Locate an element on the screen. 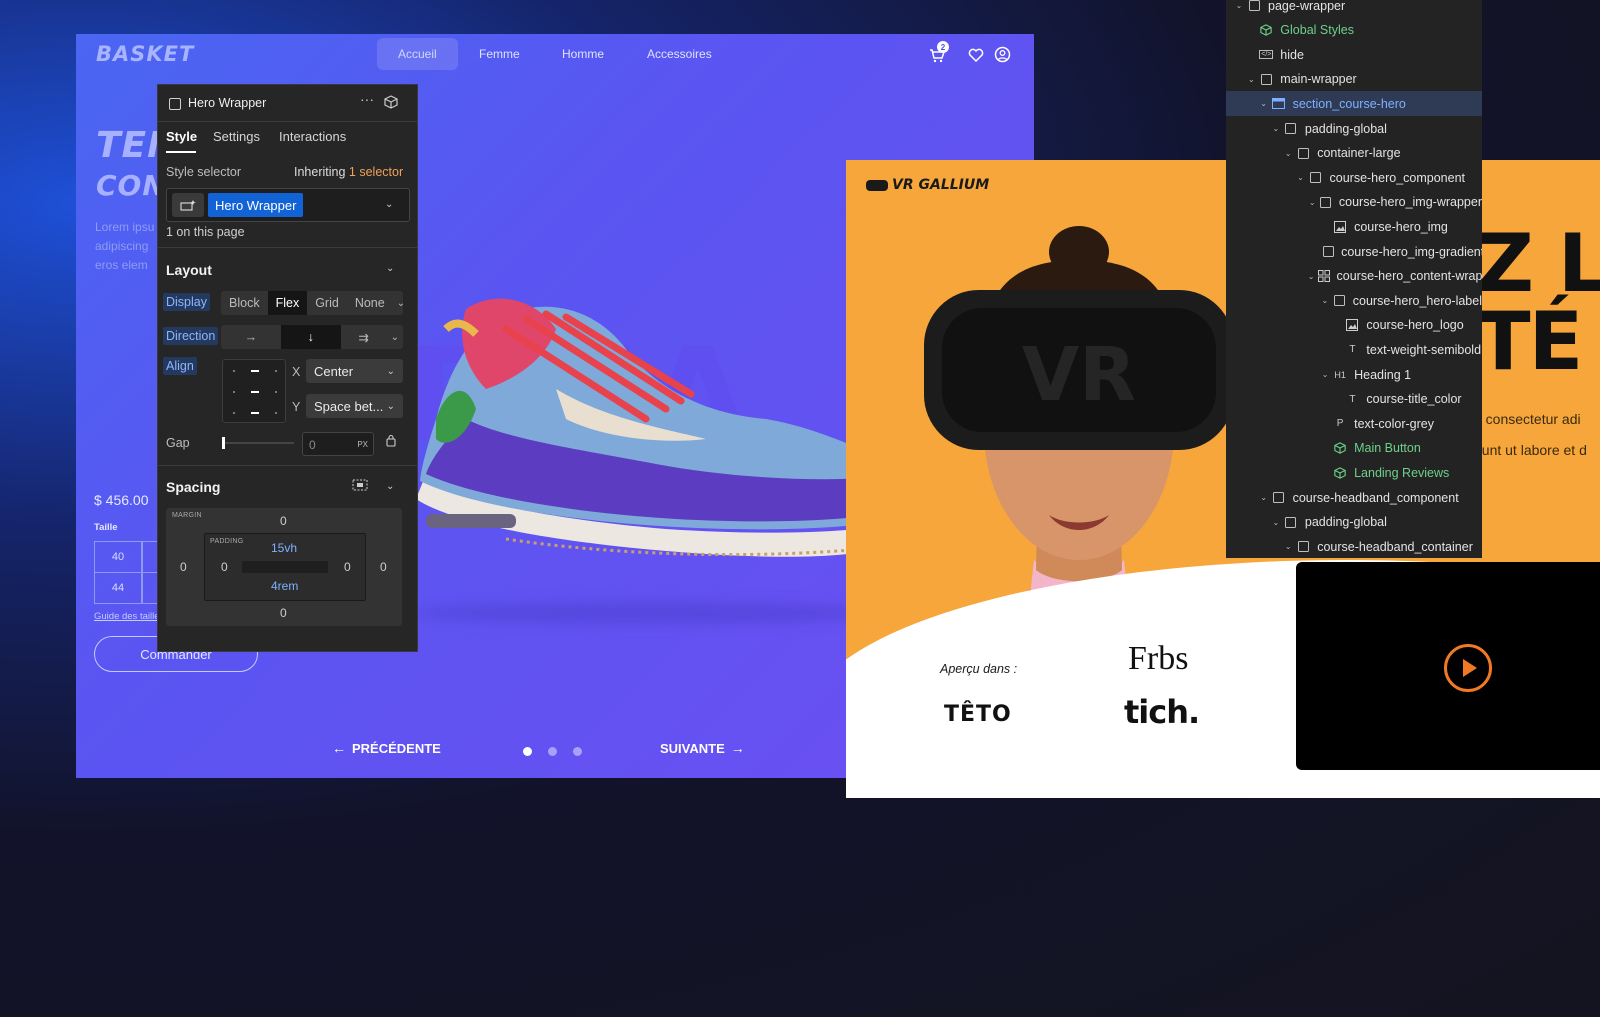 This screenshot has width=1600, height=1017. cart-icon: 2 is located at coordinates (938, 52).